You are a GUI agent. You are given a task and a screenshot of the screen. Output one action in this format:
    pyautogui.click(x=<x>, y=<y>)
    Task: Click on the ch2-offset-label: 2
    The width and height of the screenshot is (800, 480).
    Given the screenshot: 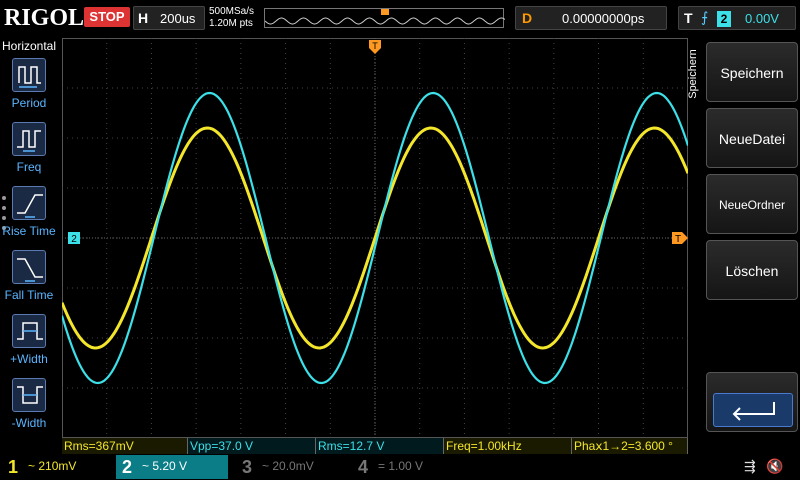 What is the action you would take?
    pyautogui.click(x=74, y=239)
    